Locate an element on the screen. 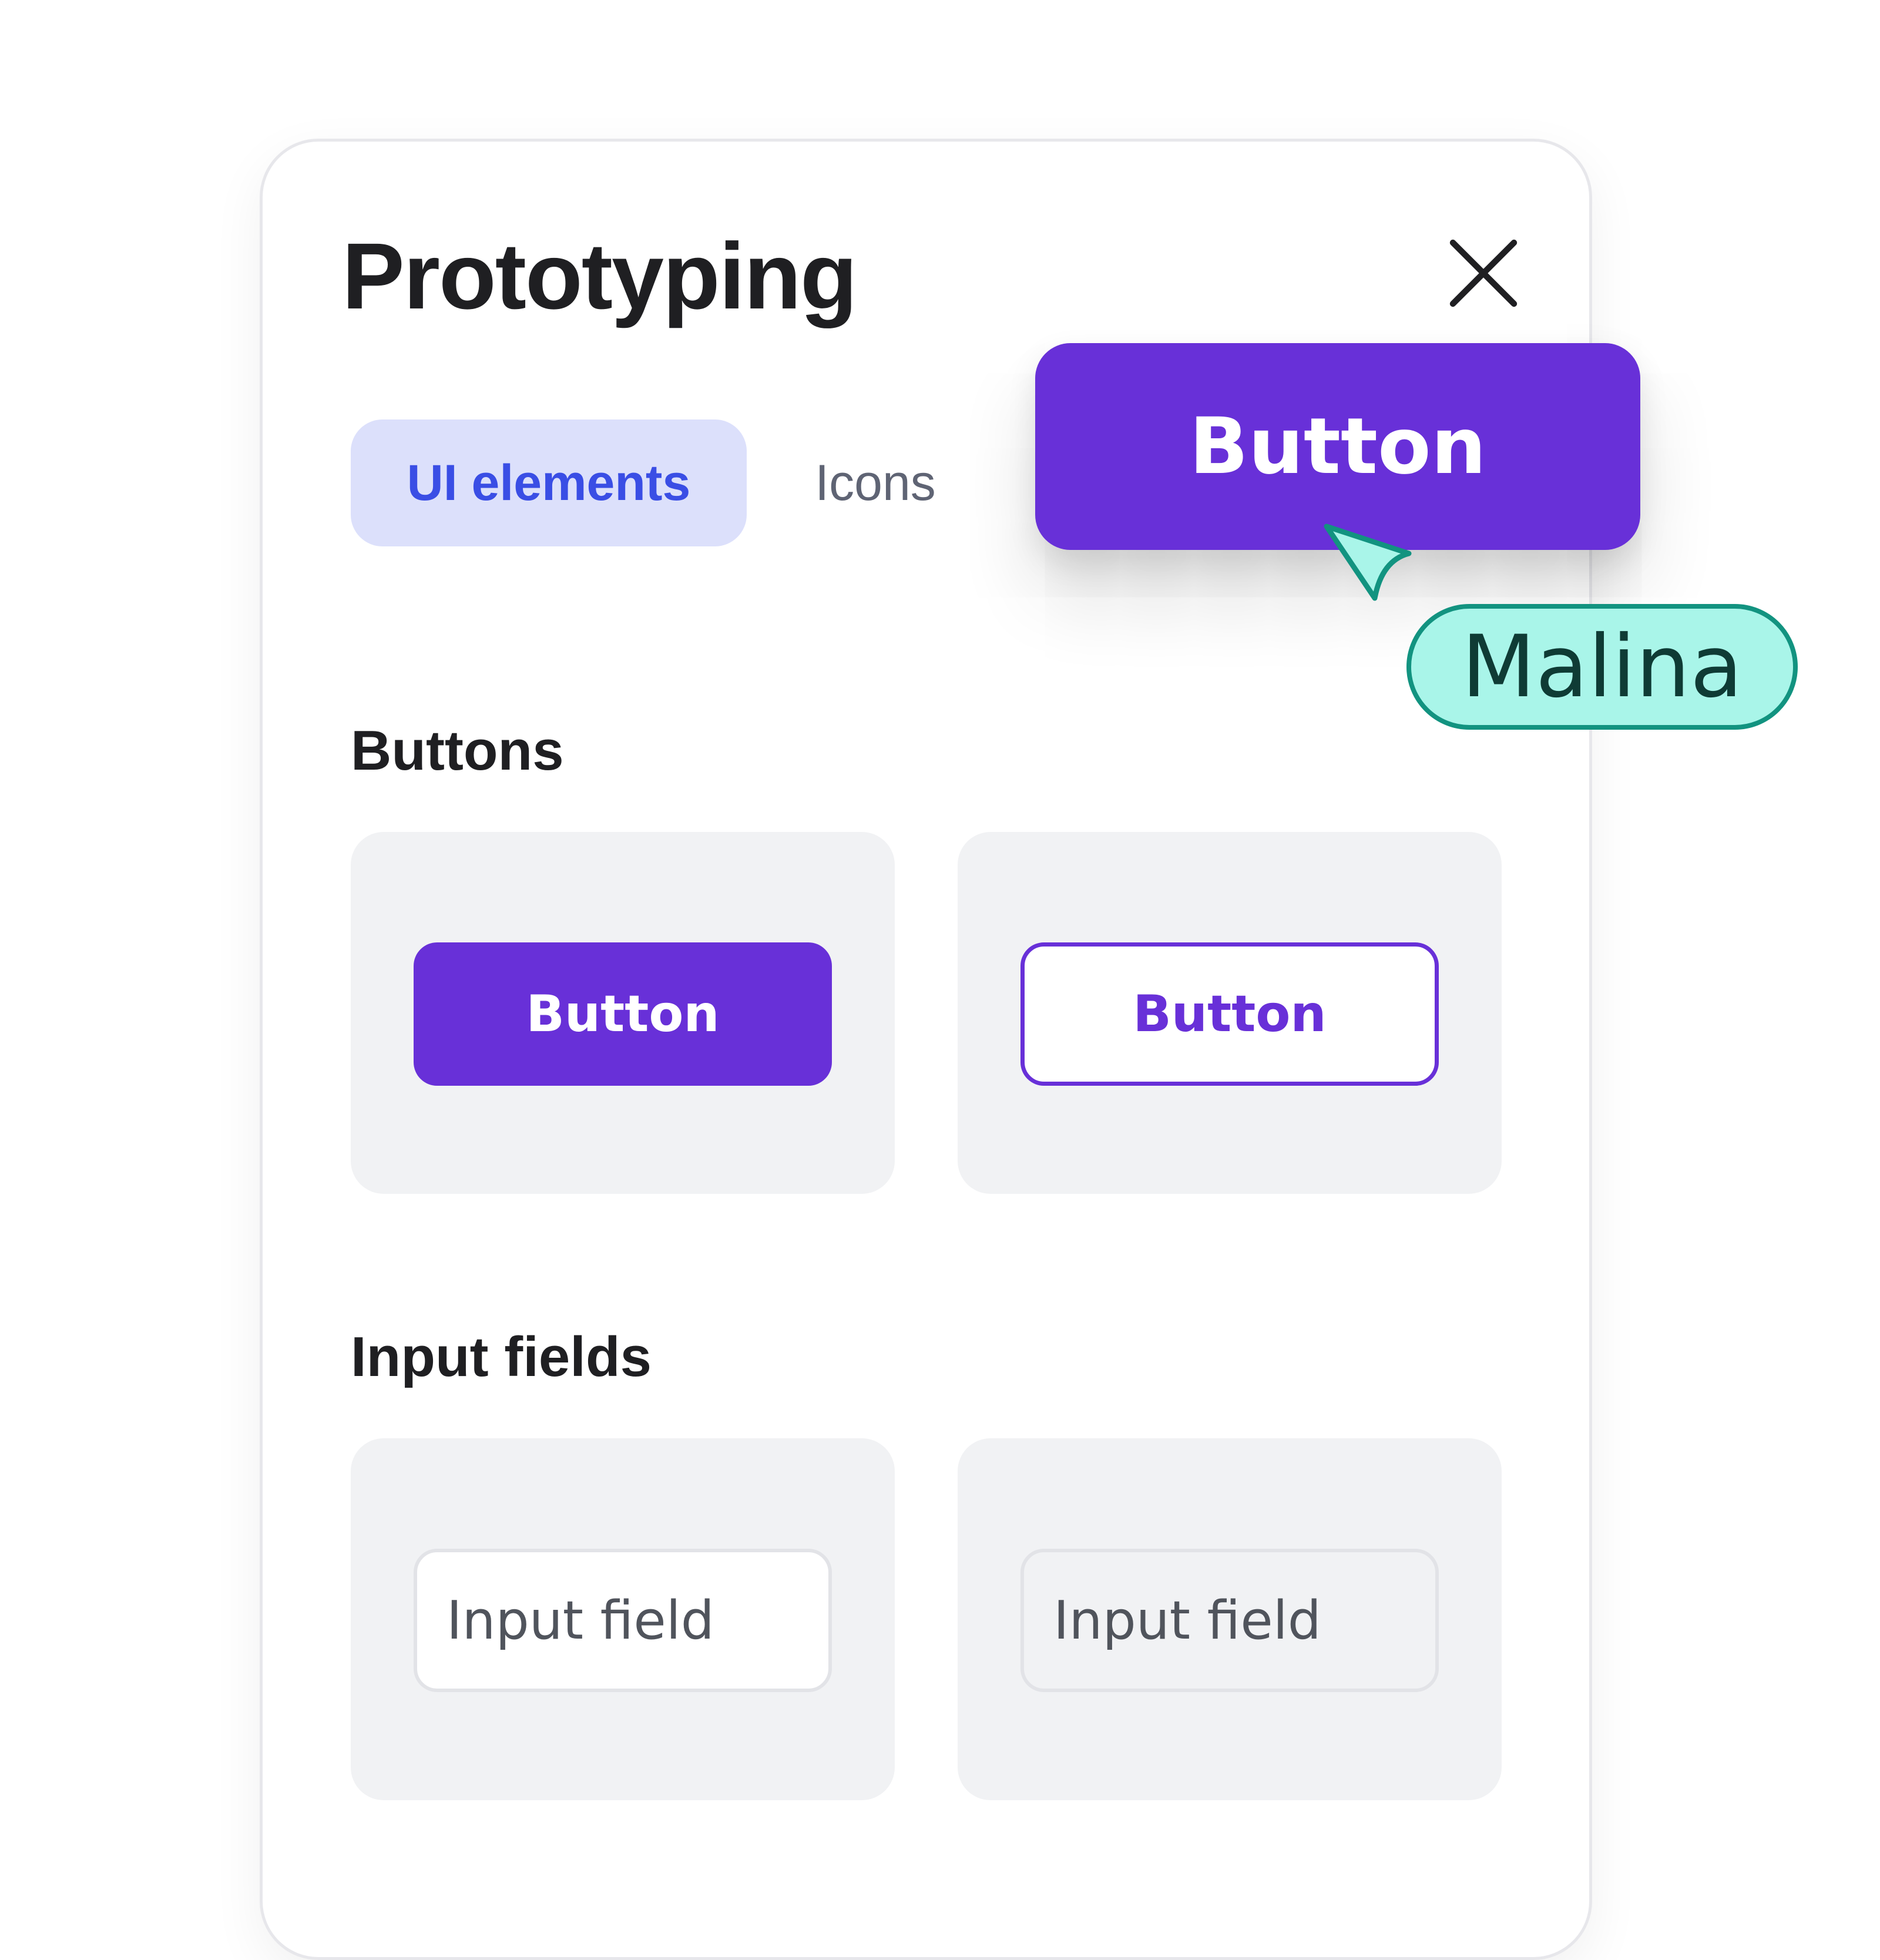 Image resolution: width=1880 pixels, height=1960 pixels. close-icon is located at coordinates (1484, 273).